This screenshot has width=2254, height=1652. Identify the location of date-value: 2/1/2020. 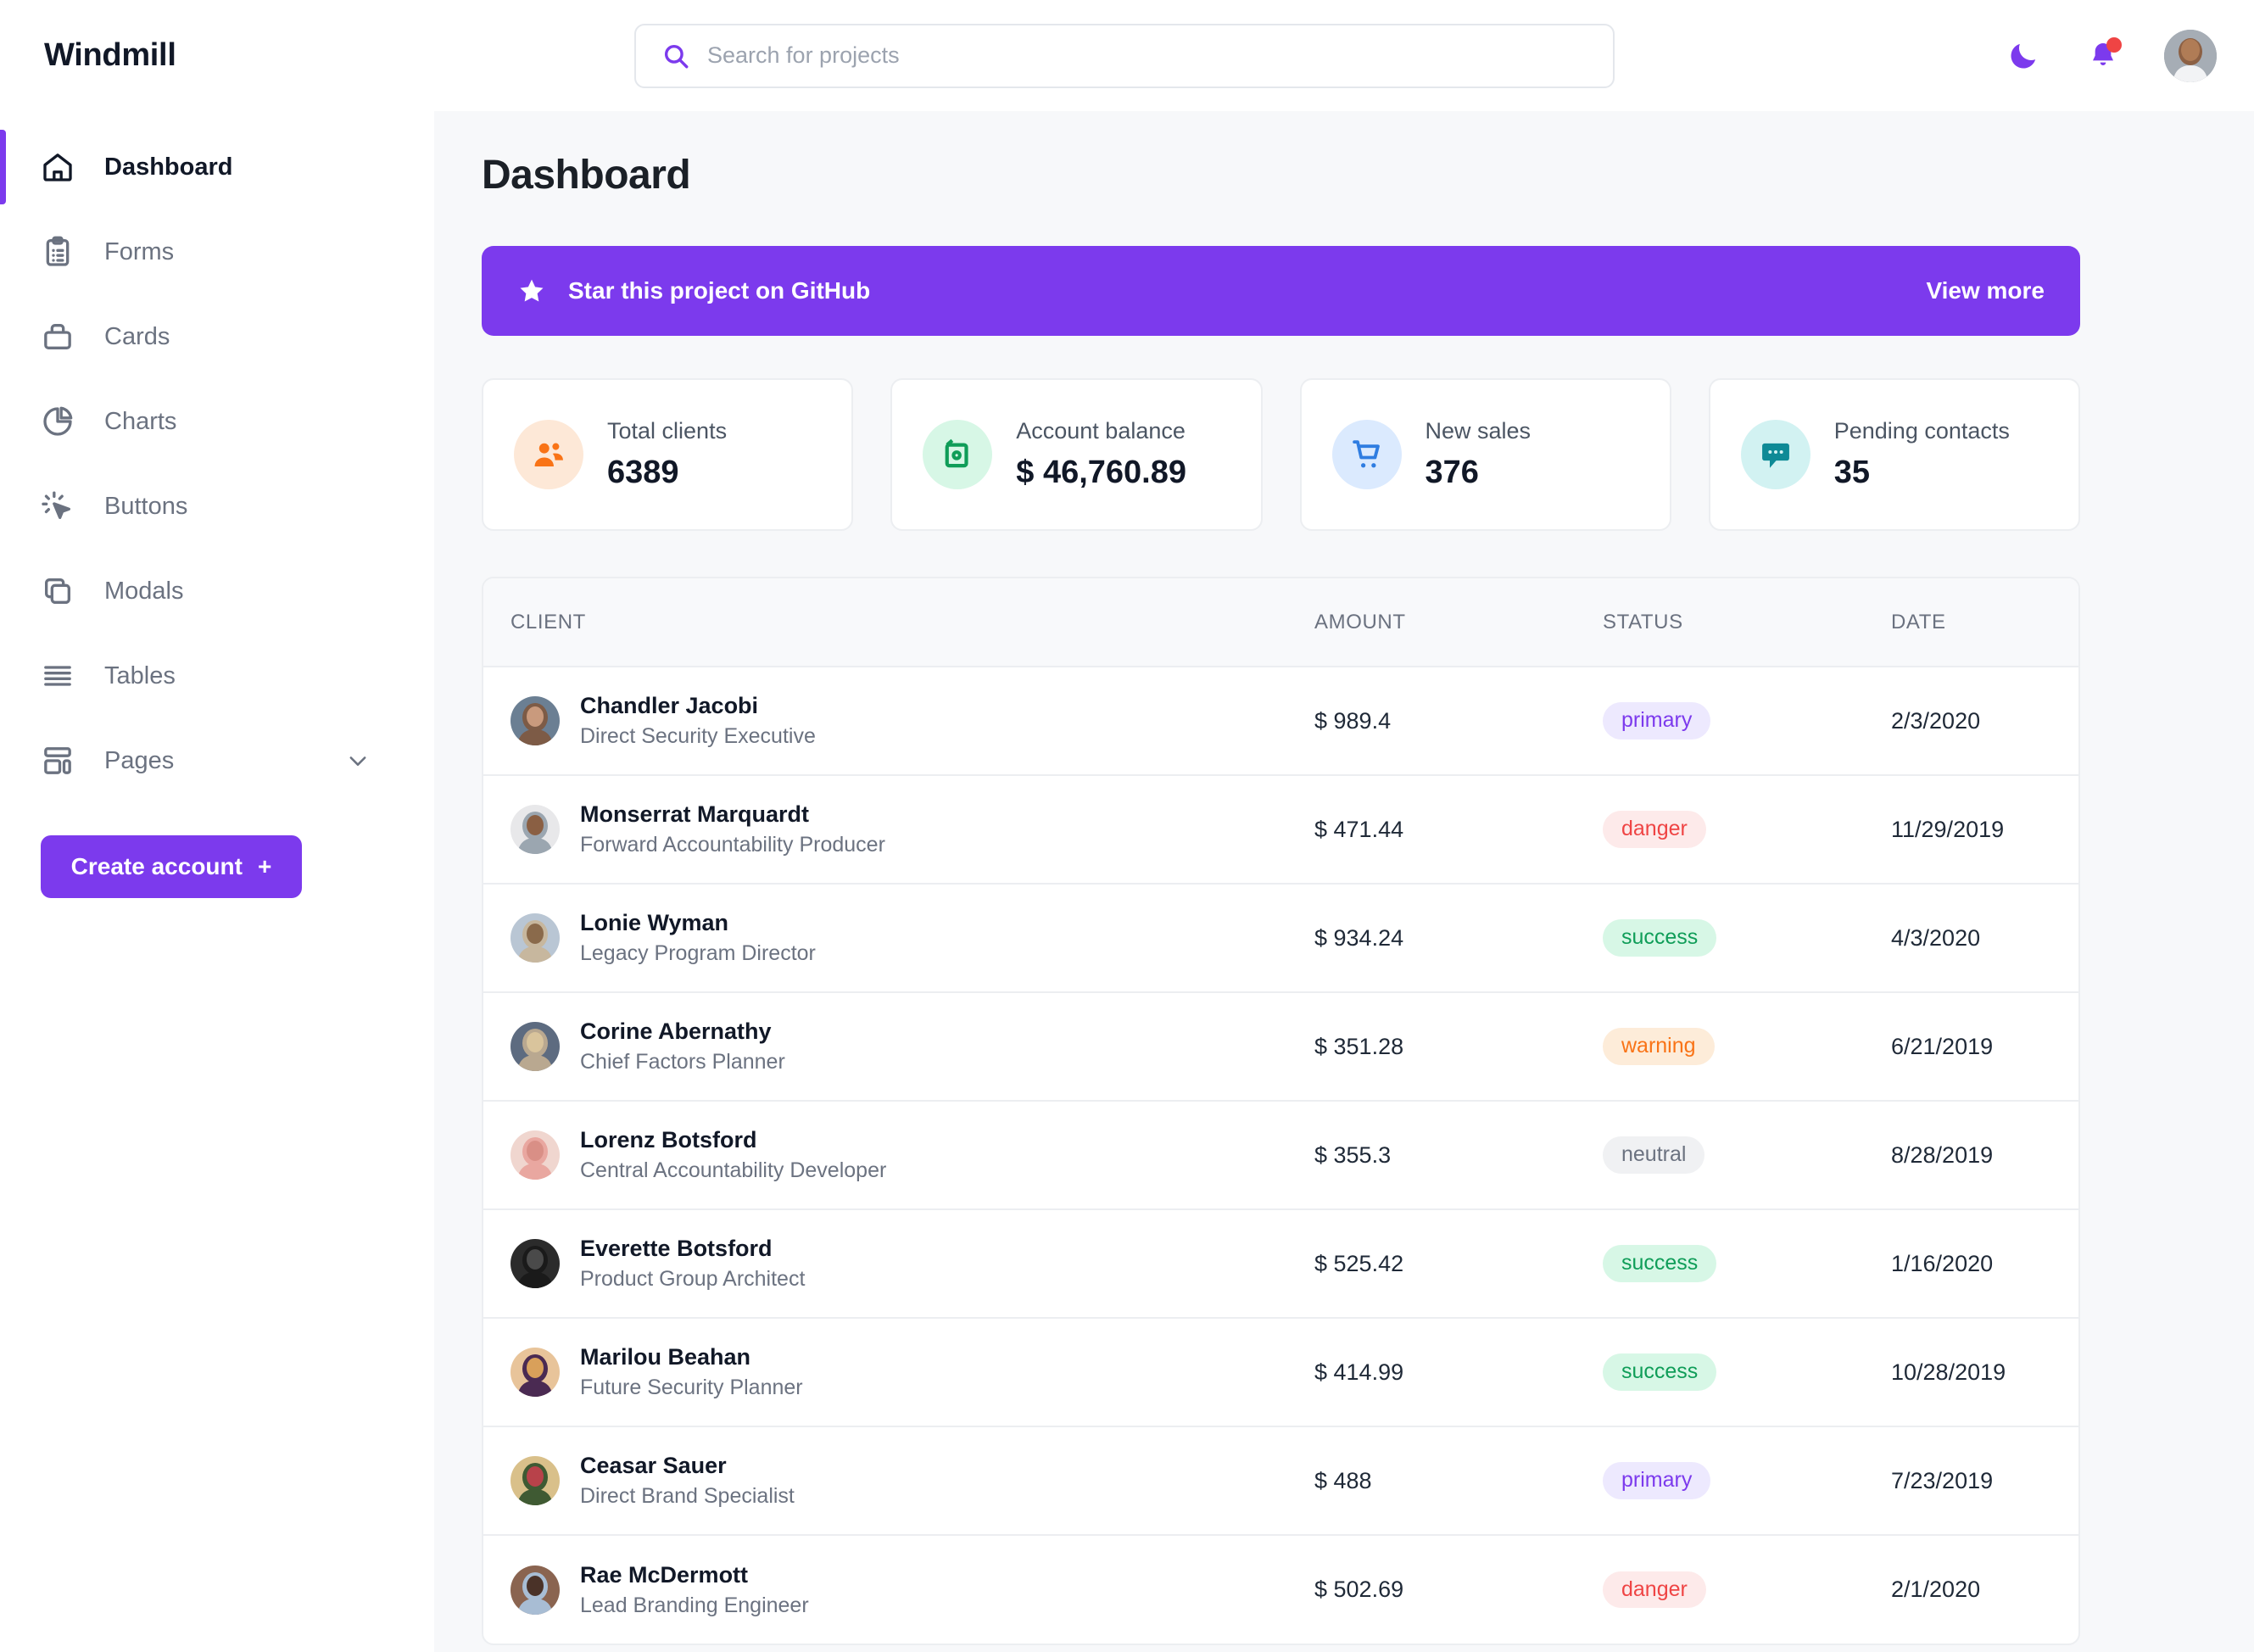
(1936, 1589).